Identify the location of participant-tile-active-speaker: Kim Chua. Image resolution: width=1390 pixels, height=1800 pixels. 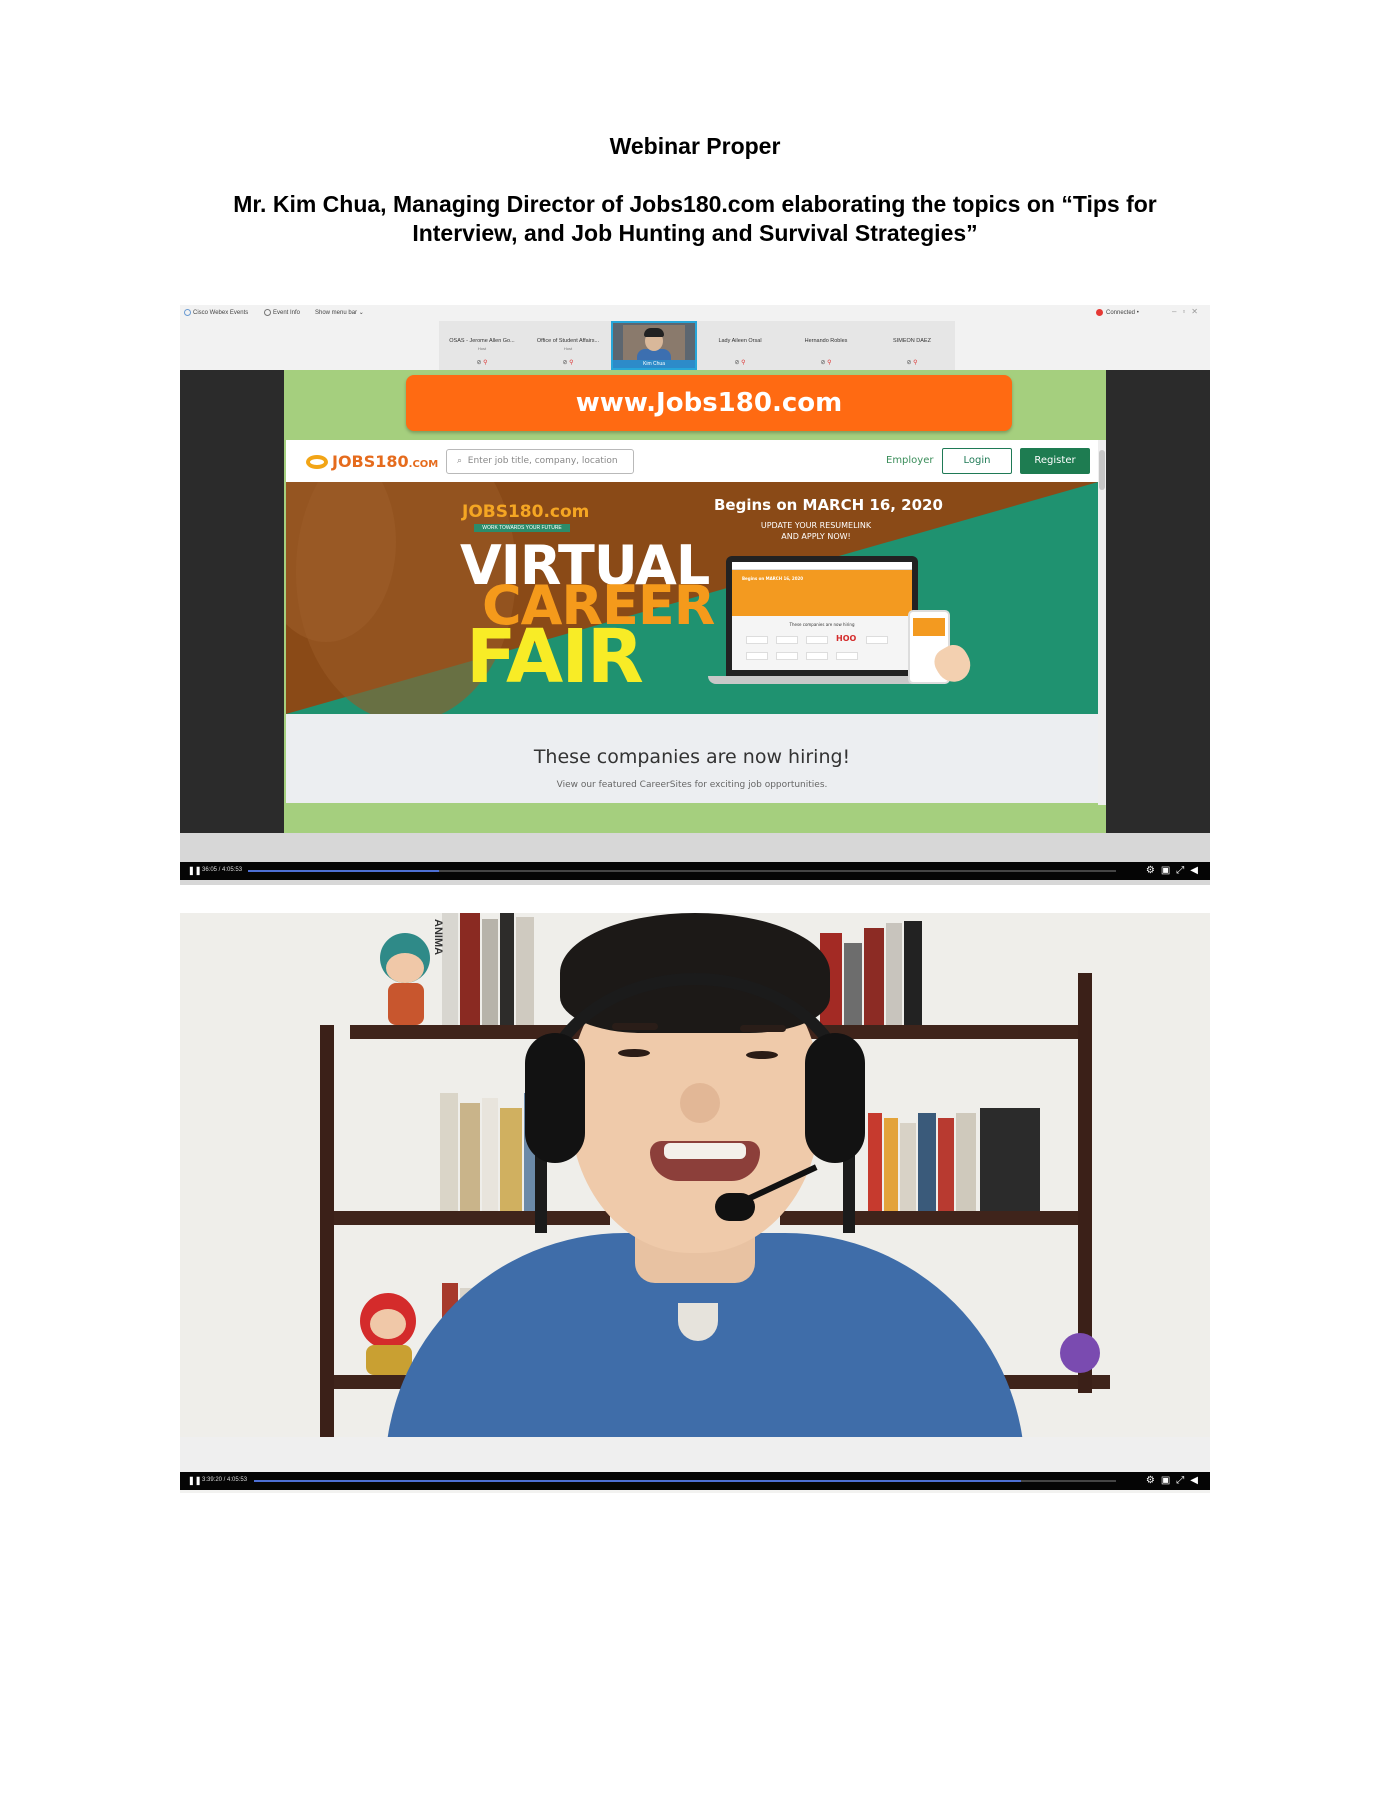
(654, 345).